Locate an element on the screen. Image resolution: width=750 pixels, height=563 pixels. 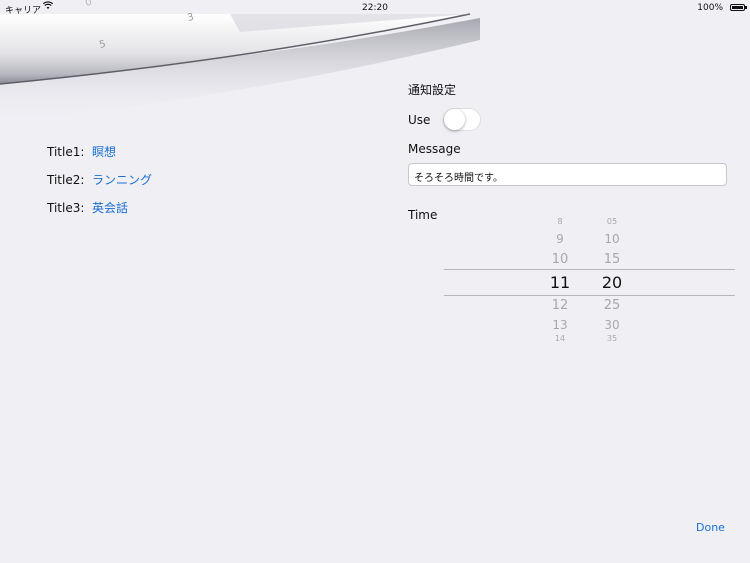
title1-value: 瞑想 is located at coordinates (104, 152).